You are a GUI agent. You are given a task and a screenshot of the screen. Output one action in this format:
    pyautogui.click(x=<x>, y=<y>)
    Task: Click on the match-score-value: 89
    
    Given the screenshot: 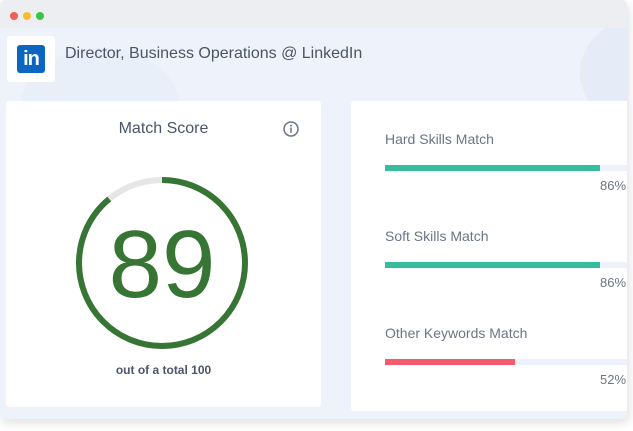 What is the action you would take?
    pyautogui.click(x=162, y=264)
    